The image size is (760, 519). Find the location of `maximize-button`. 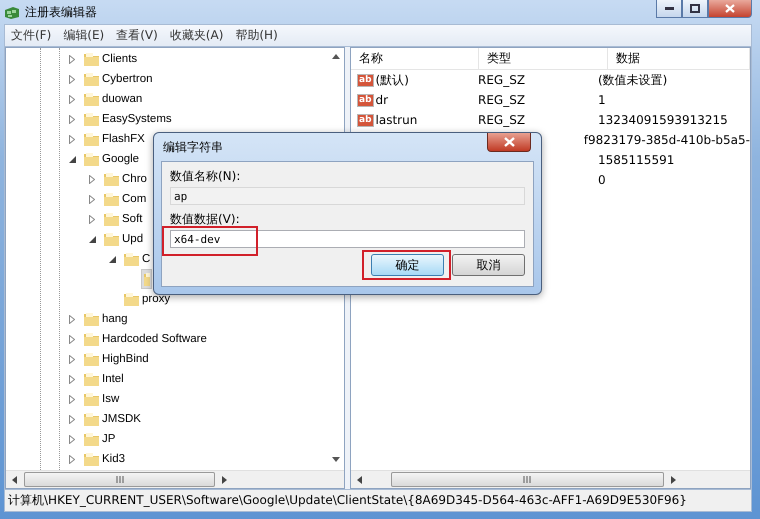

maximize-button is located at coordinates (695, 9).